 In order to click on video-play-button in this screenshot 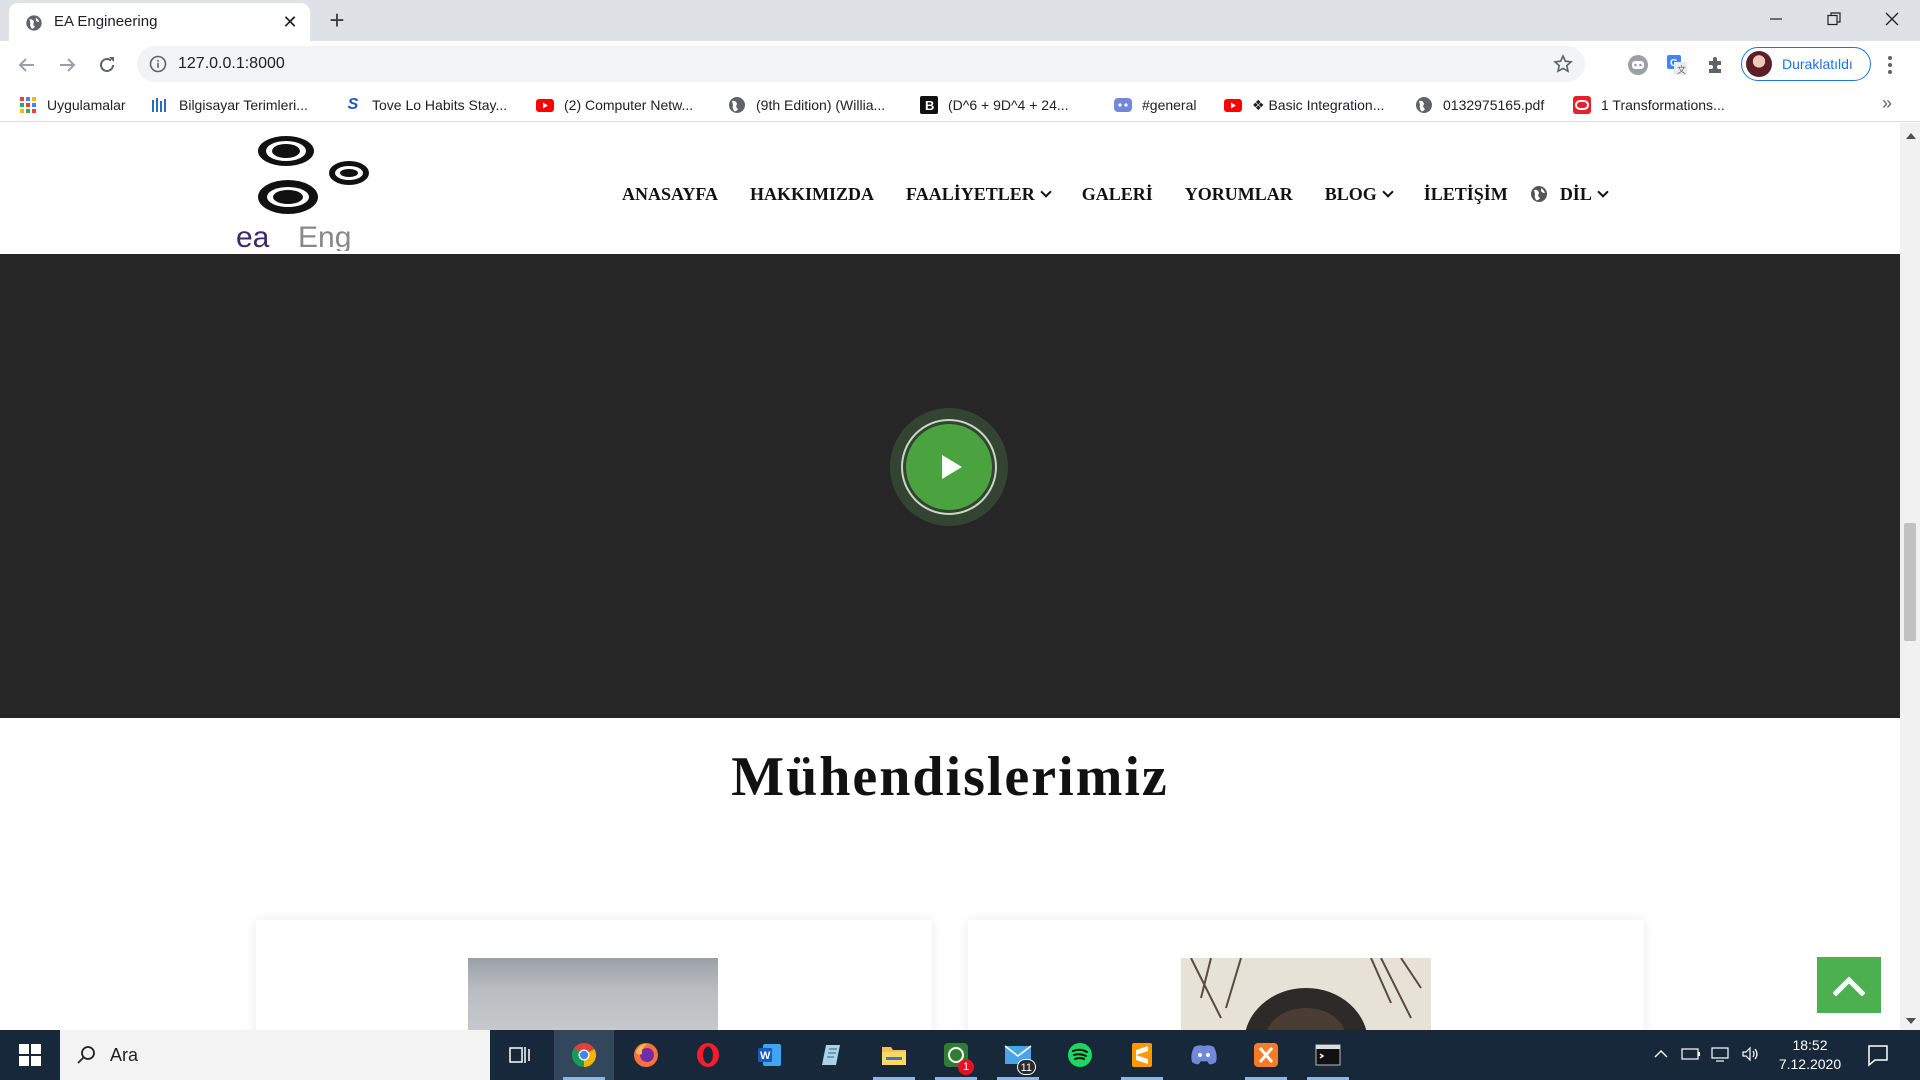, I will do `click(949, 467)`.